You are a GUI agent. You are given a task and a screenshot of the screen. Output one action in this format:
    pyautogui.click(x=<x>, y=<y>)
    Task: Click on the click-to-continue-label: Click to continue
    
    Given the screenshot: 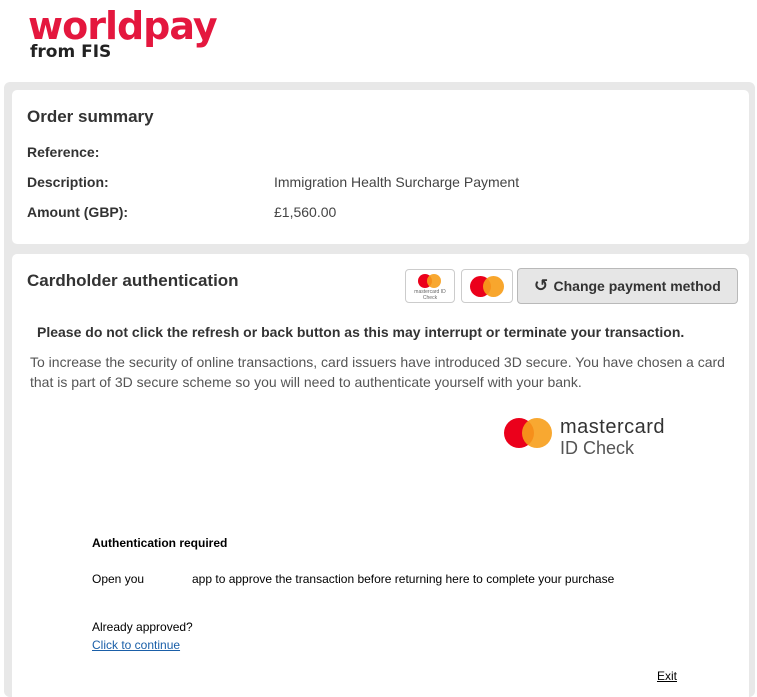 What is the action you would take?
    pyautogui.click(x=136, y=645)
    